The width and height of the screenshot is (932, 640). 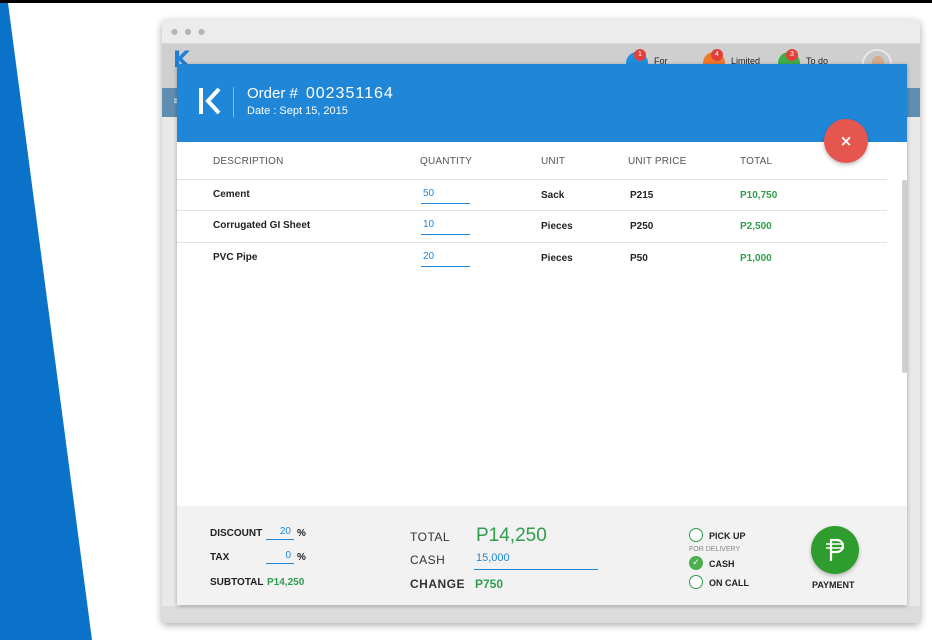 What do you see at coordinates (729, 583) in the screenshot?
I see `on-call-label: ON CALL` at bounding box center [729, 583].